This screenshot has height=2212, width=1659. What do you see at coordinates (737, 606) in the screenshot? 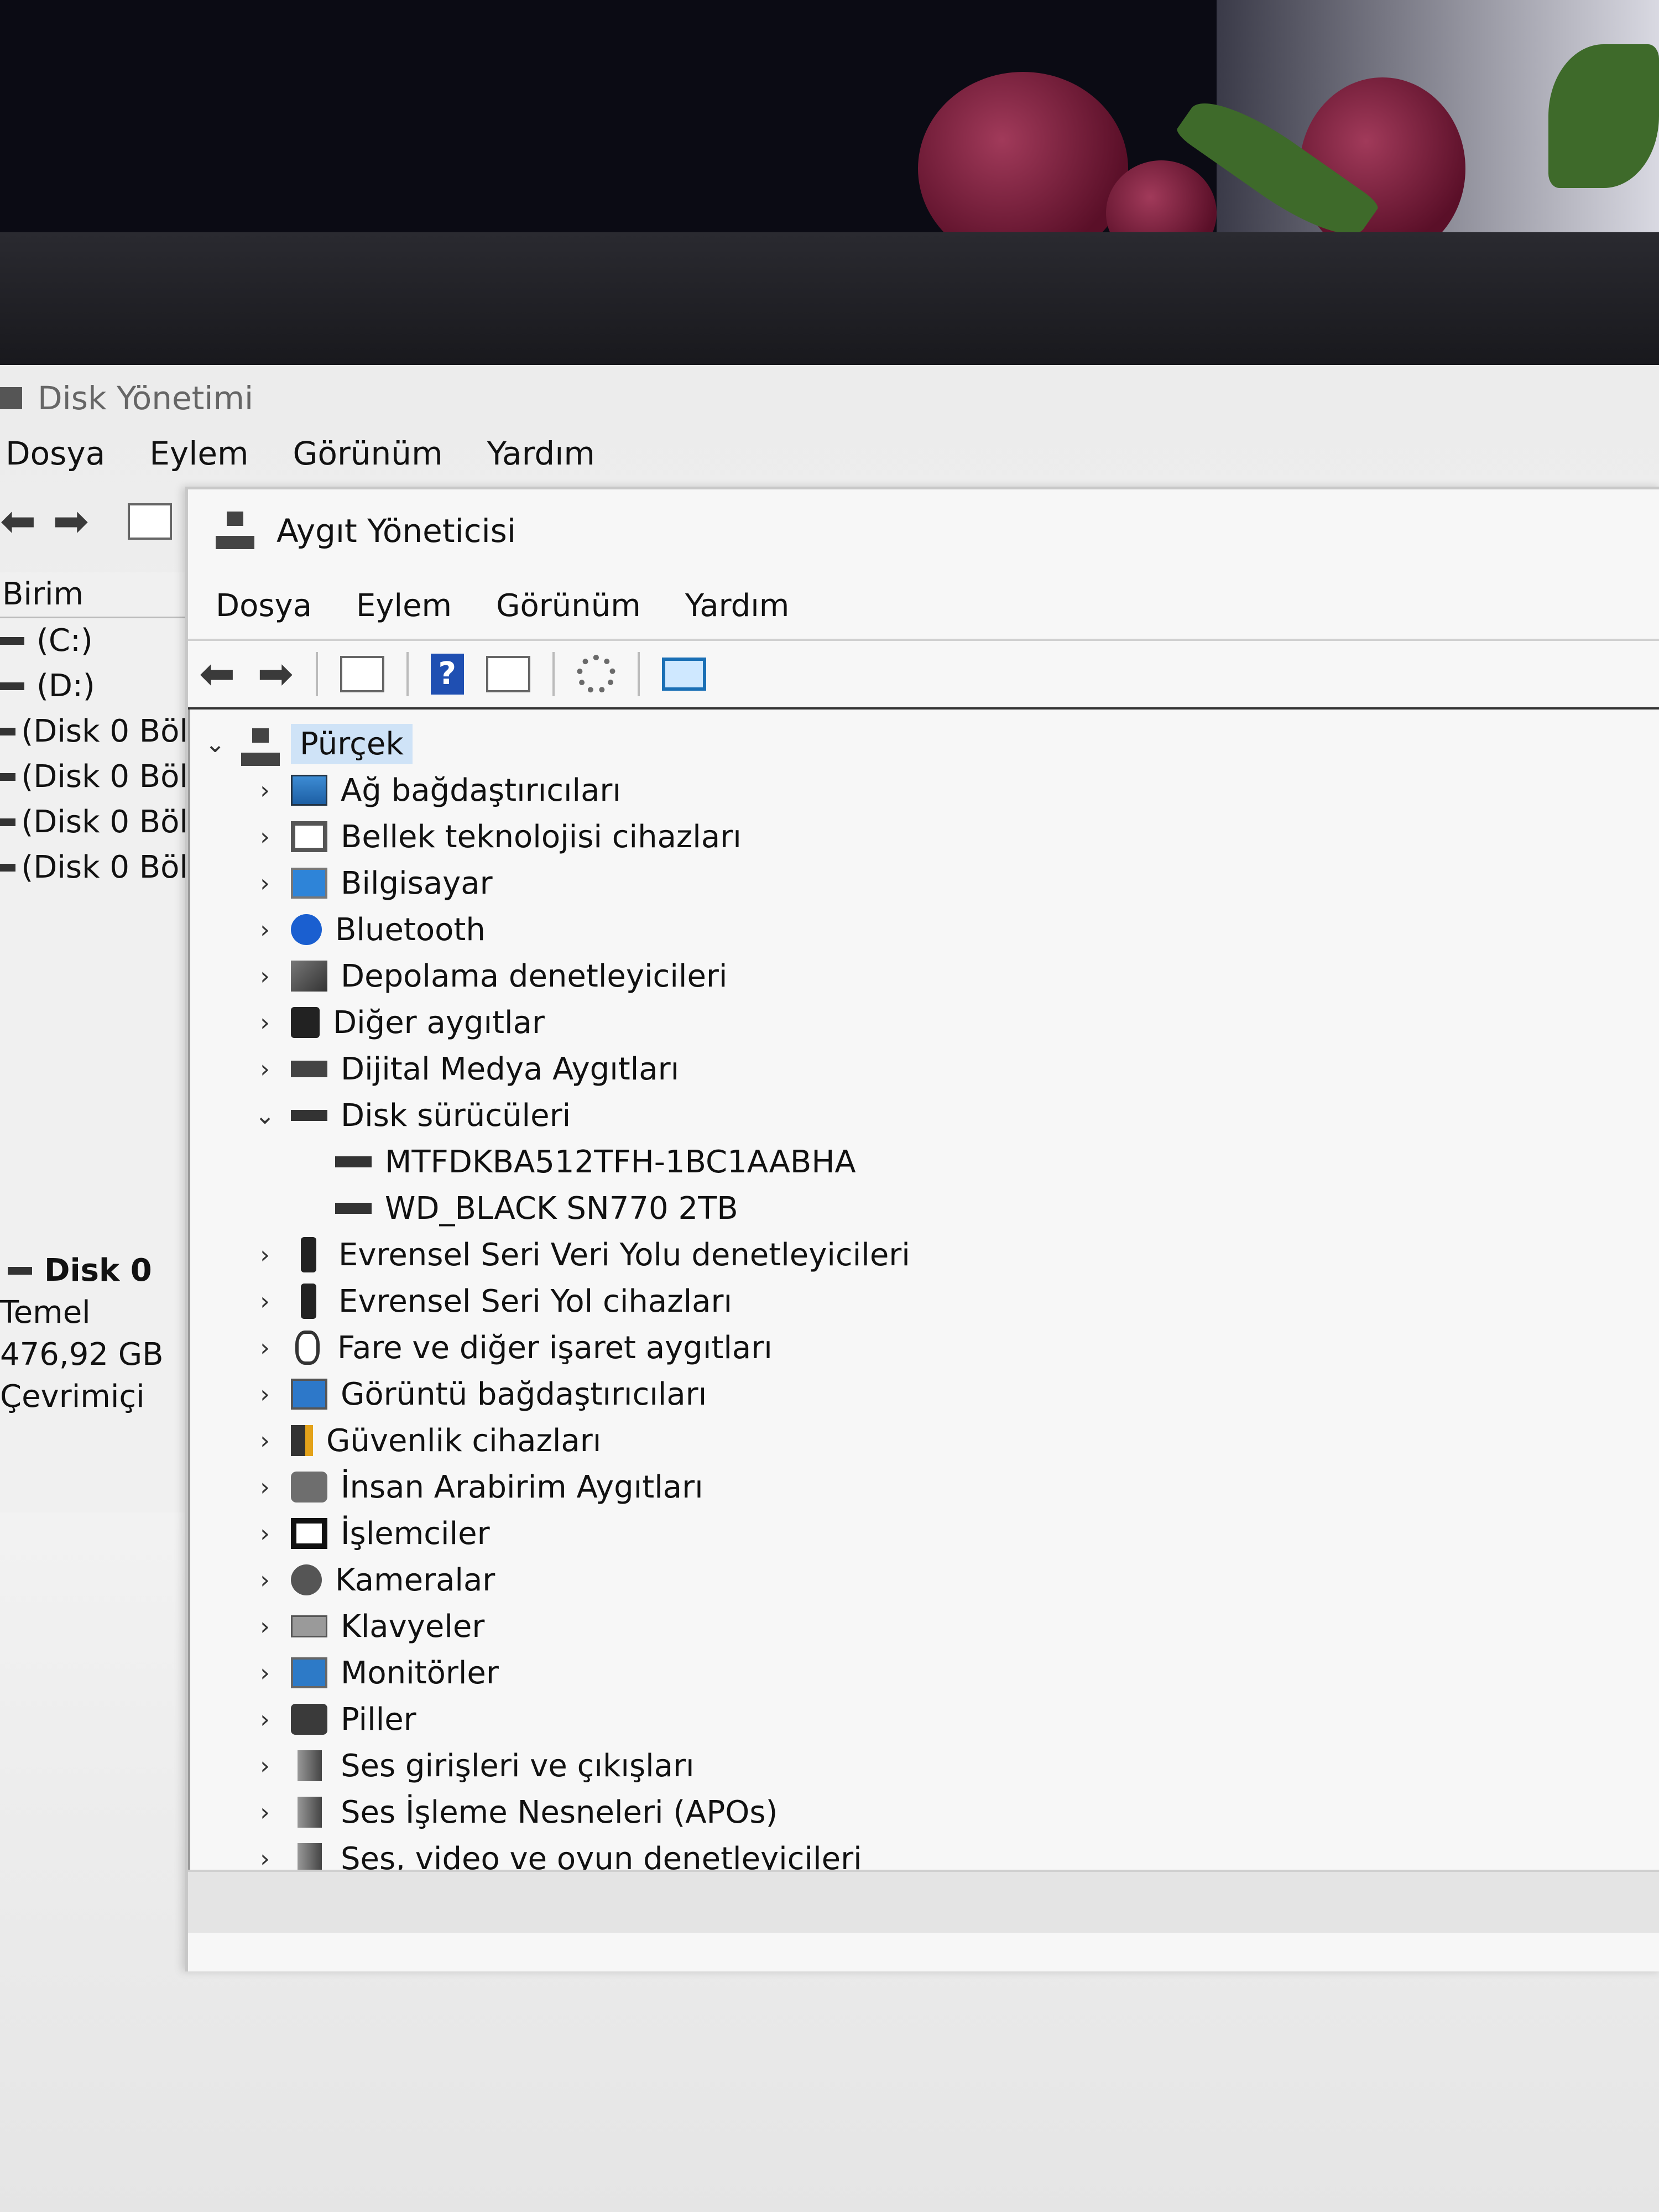
I see `menu-help: Yardım` at bounding box center [737, 606].